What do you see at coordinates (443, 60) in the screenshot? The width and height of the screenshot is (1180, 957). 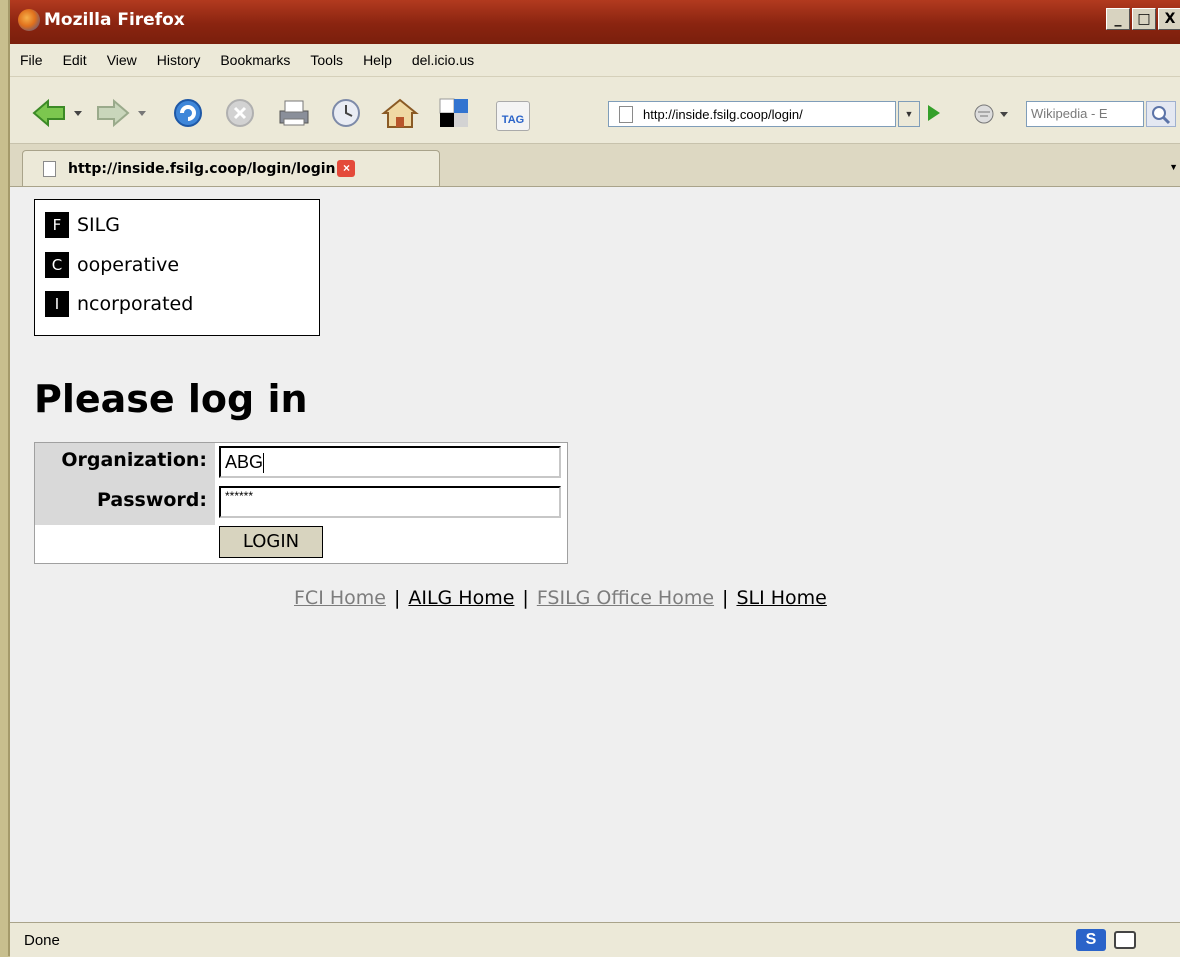 I see `menu-delicious: del.icio.us` at bounding box center [443, 60].